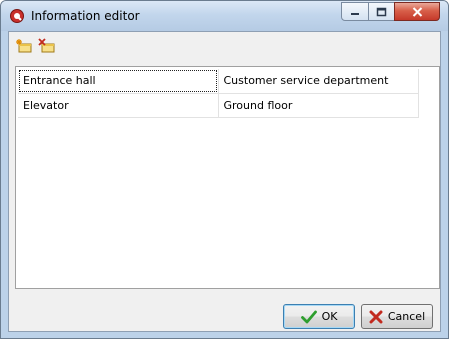 The image size is (449, 339). I want to click on add-row-button, so click(24, 46).